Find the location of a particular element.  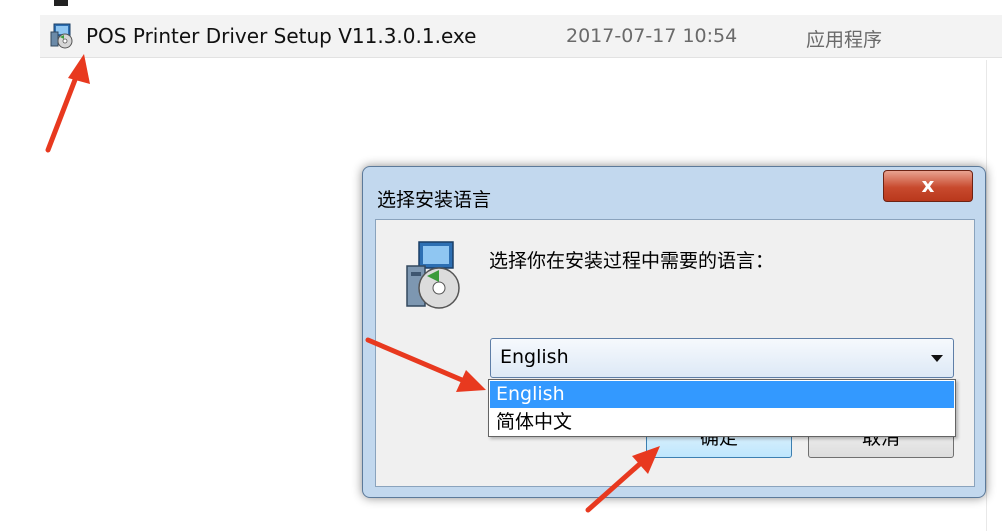

file-name: POS Printer Driver Setup V11.3.0.1.exe is located at coordinates (281, 36).